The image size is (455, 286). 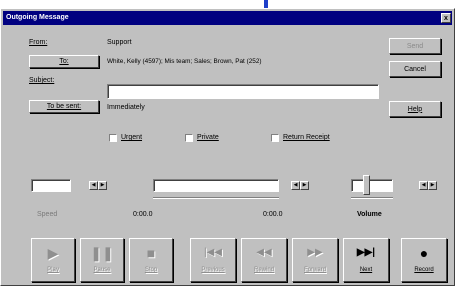 I want to click on stop-icon: ■, so click(x=151, y=253).